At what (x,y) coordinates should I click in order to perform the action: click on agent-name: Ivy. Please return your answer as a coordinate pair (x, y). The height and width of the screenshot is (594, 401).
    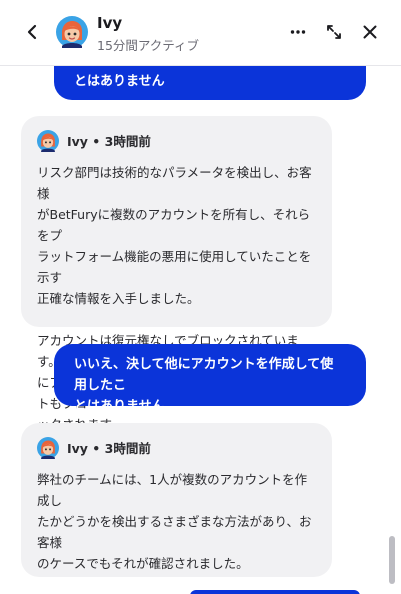
    Looking at the image, I should click on (110, 23).